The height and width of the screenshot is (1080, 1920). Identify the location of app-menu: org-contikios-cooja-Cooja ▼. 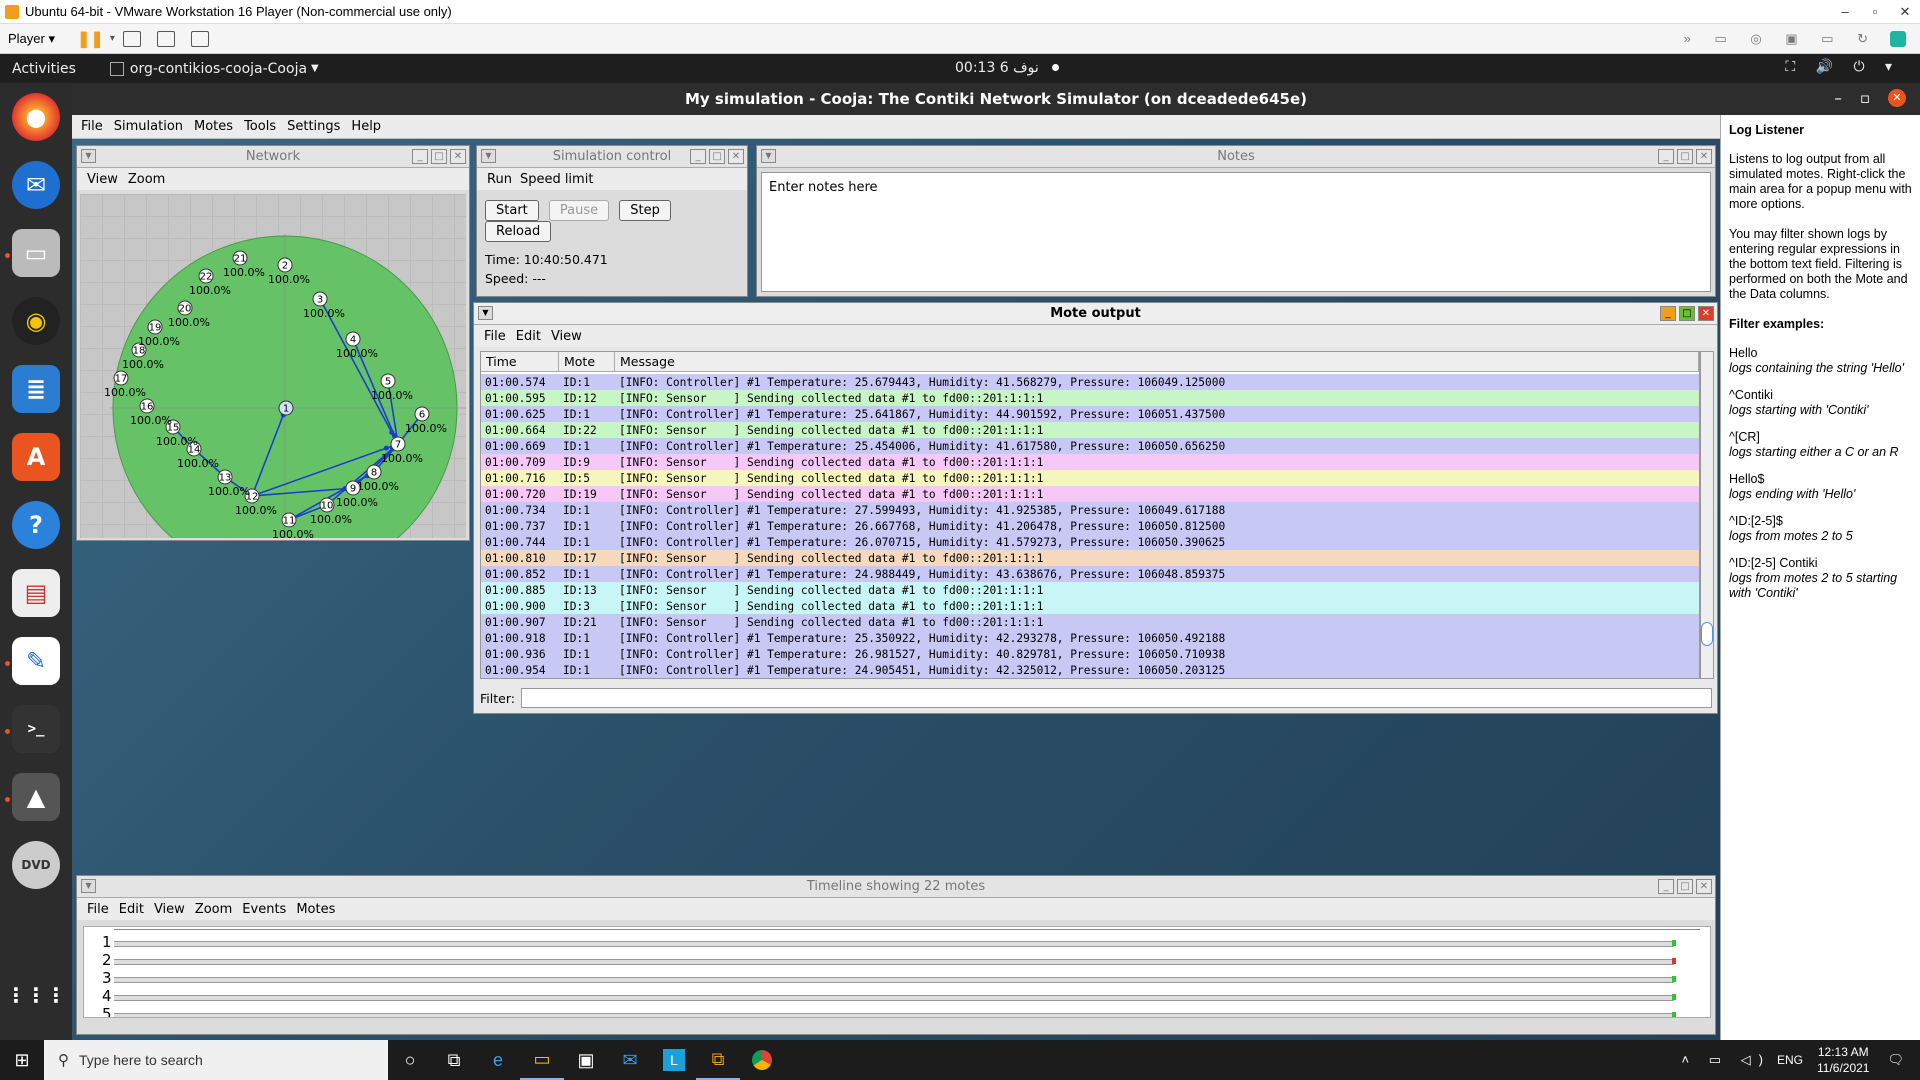
(214, 69).